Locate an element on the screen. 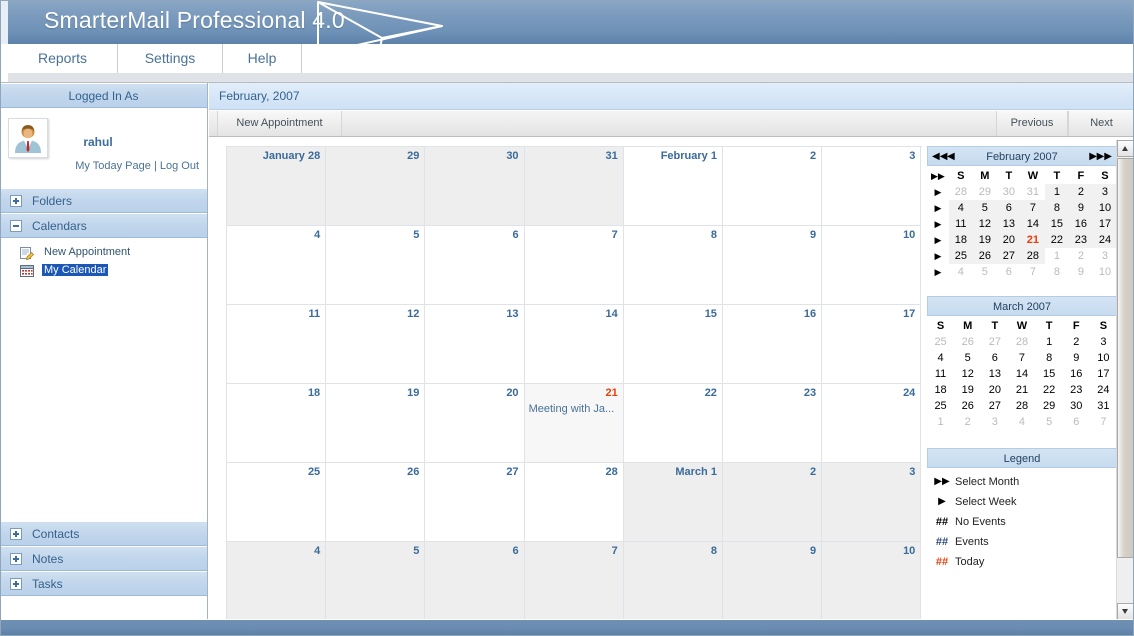 This screenshot has width=1134, height=636. mini-calendar-day: 4 is located at coordinates (960, 208).